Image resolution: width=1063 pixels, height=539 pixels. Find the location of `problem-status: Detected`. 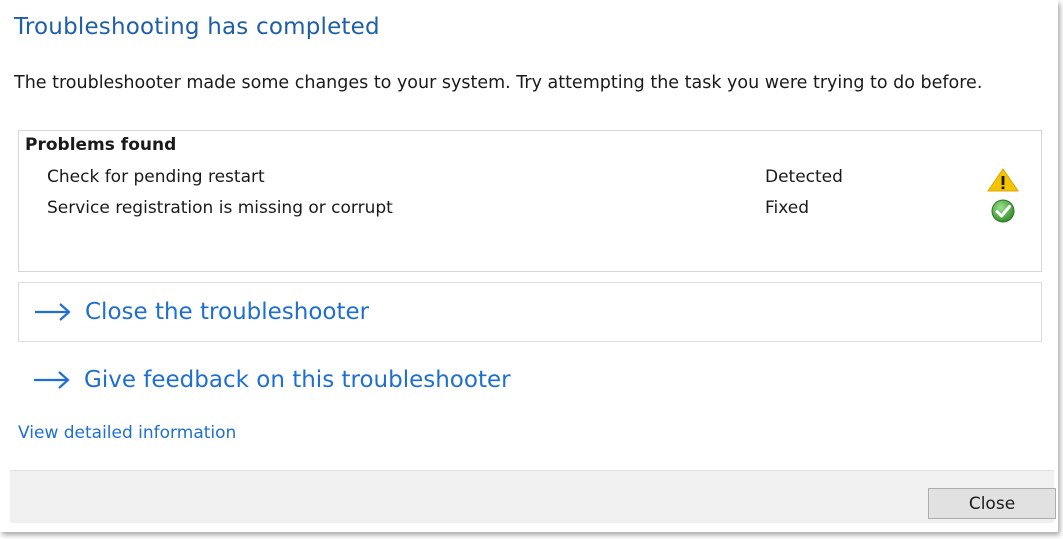

problem-status: Detected is located at coordinates (804, 177).